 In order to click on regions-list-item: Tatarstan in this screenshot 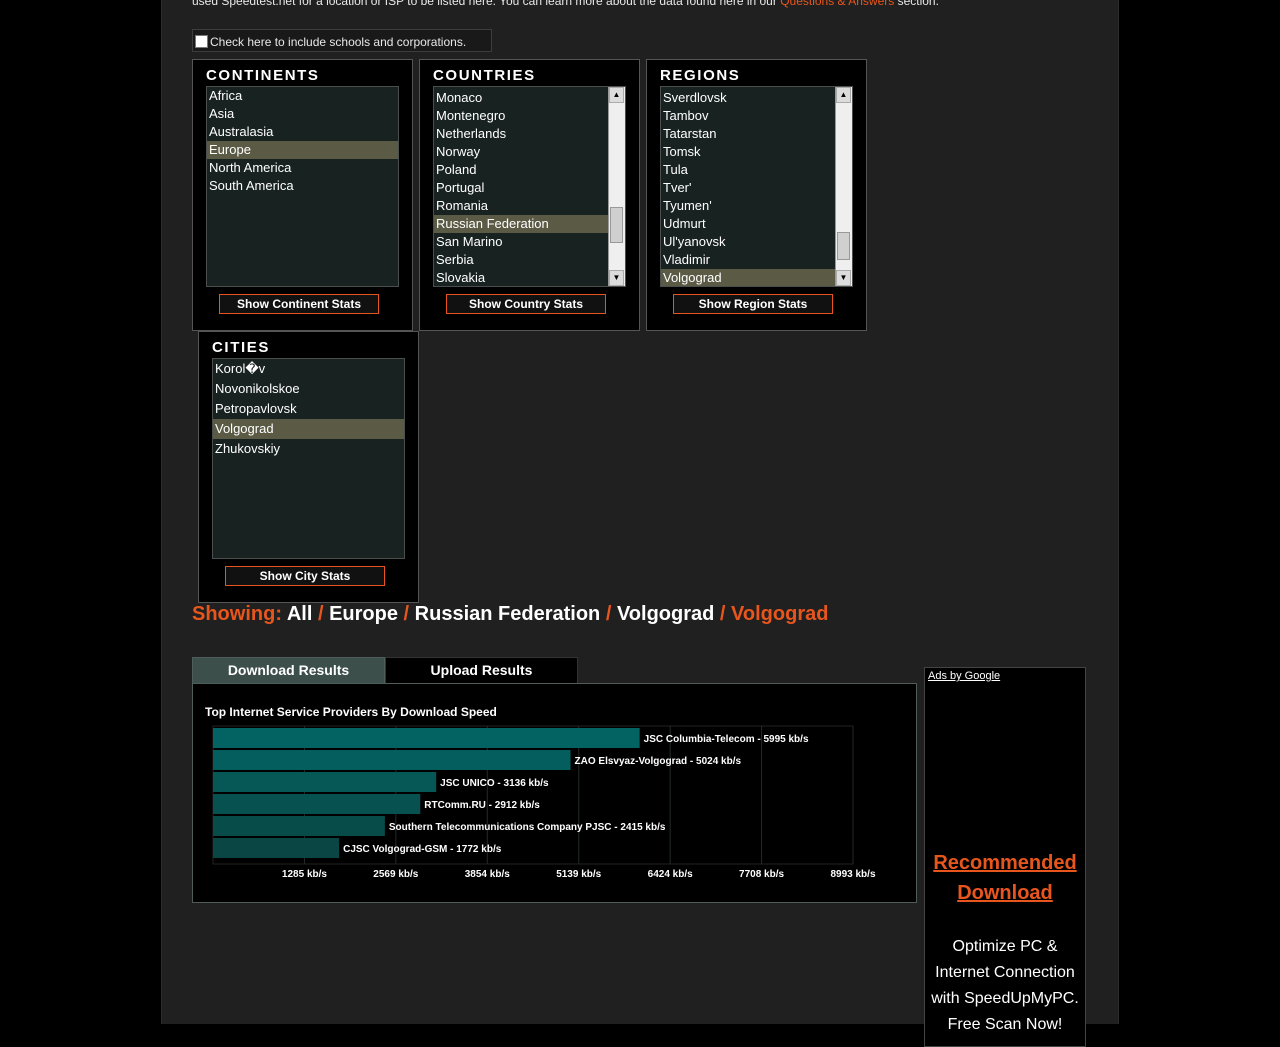, I will do `click(748, 134)`.